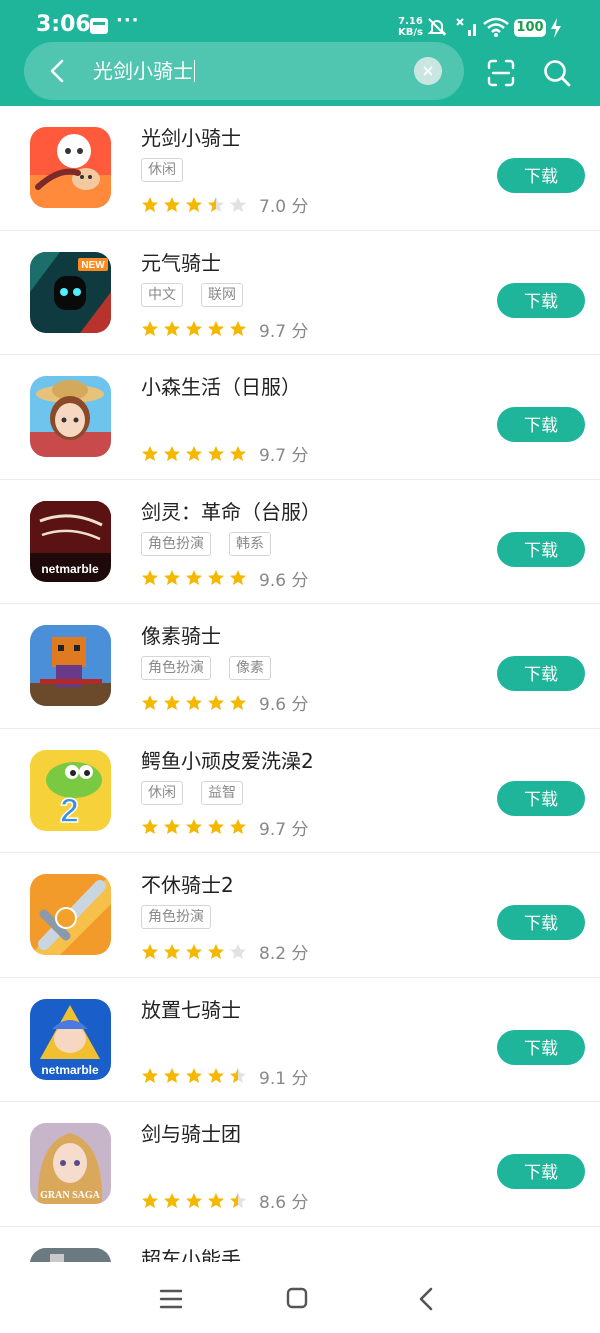 The width and height of the screenshot is (600, 1333). Describe the element at coordinates (466, 27) in the screenshot. I see `no-sim-icon` at that location.